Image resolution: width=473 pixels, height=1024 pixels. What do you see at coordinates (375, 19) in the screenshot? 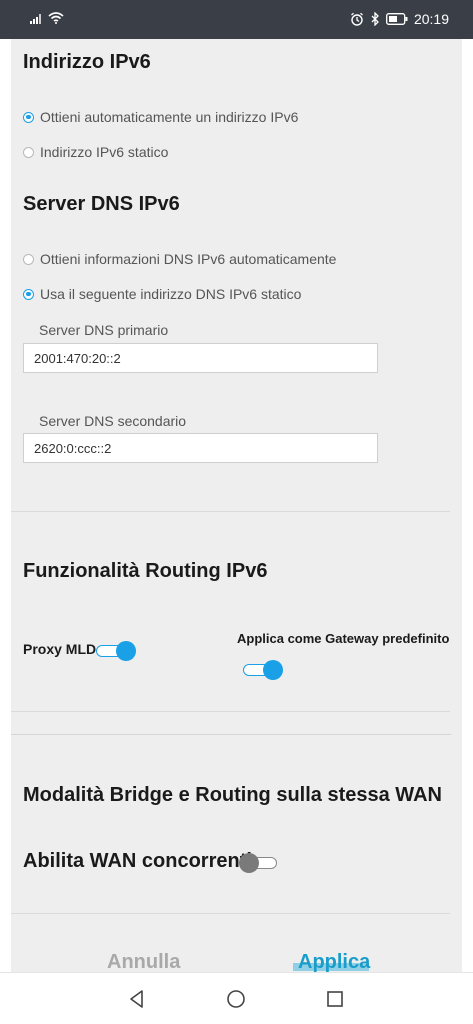
I see `bluetooth-icon` at bounding box center [375, 19].